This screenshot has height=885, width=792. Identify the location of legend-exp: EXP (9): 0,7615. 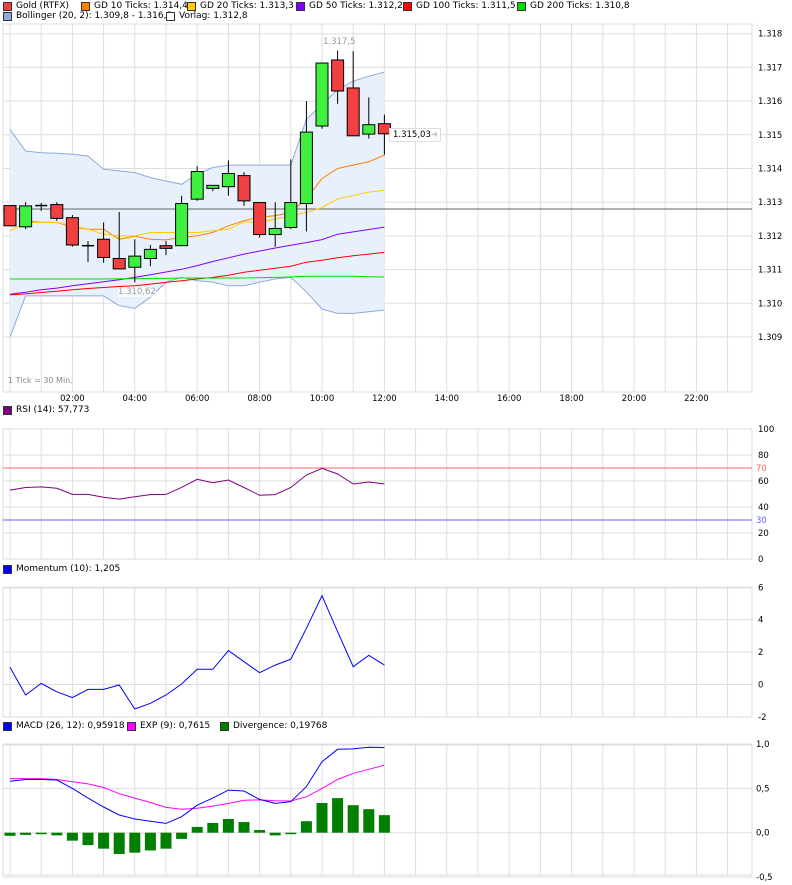
(168, 726).